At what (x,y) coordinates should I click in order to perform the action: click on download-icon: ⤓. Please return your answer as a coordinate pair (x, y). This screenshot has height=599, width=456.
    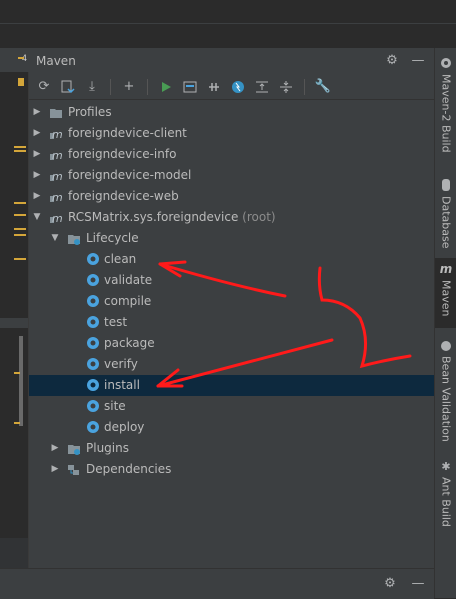
    Looking at the image, I should click on (92, 87).